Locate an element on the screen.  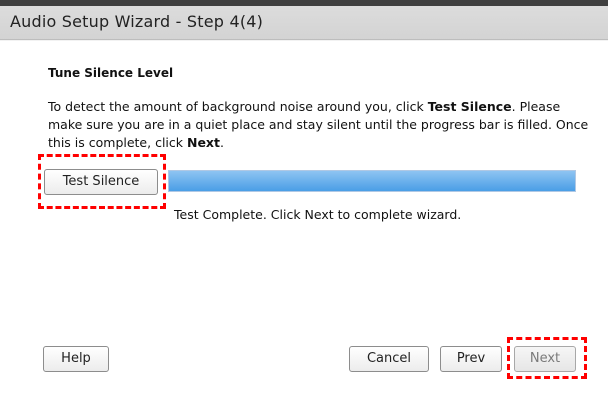
silence-progress-fill is located at coordinates (372, 181).